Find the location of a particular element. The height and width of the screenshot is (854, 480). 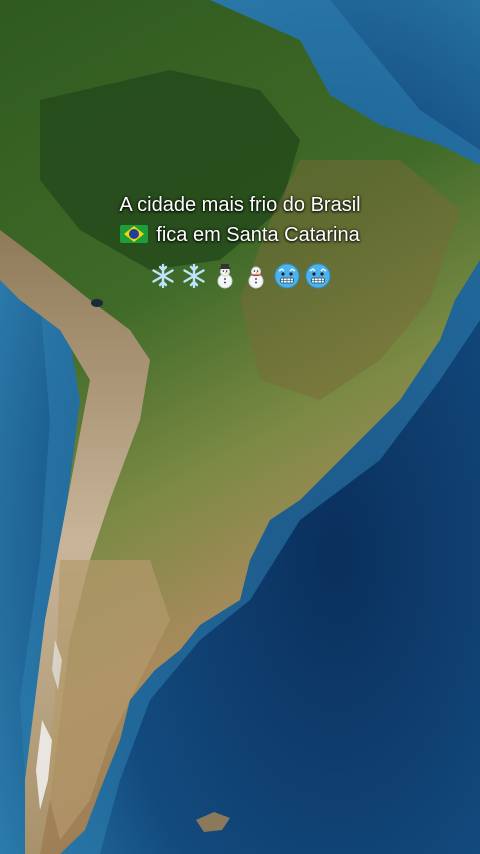

caption-line-1: A cidade mais frio do Brasil is located at coordinates (240, 205).